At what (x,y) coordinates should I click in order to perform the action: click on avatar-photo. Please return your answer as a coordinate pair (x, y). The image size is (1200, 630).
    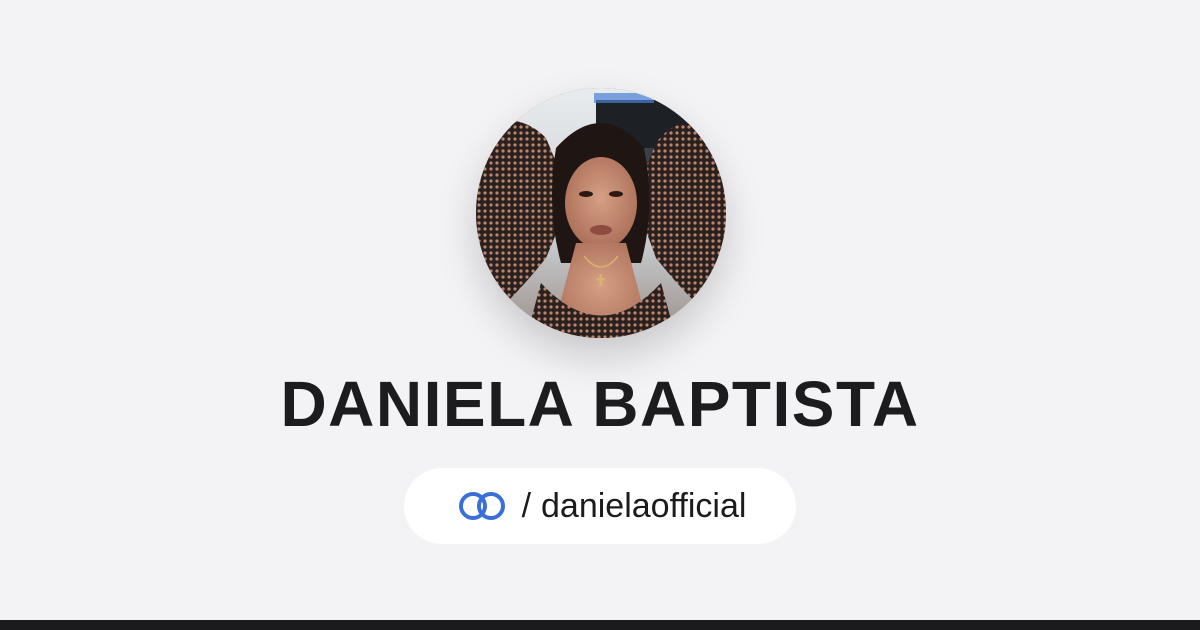
    Looking at the image, I should click on (601, 213).